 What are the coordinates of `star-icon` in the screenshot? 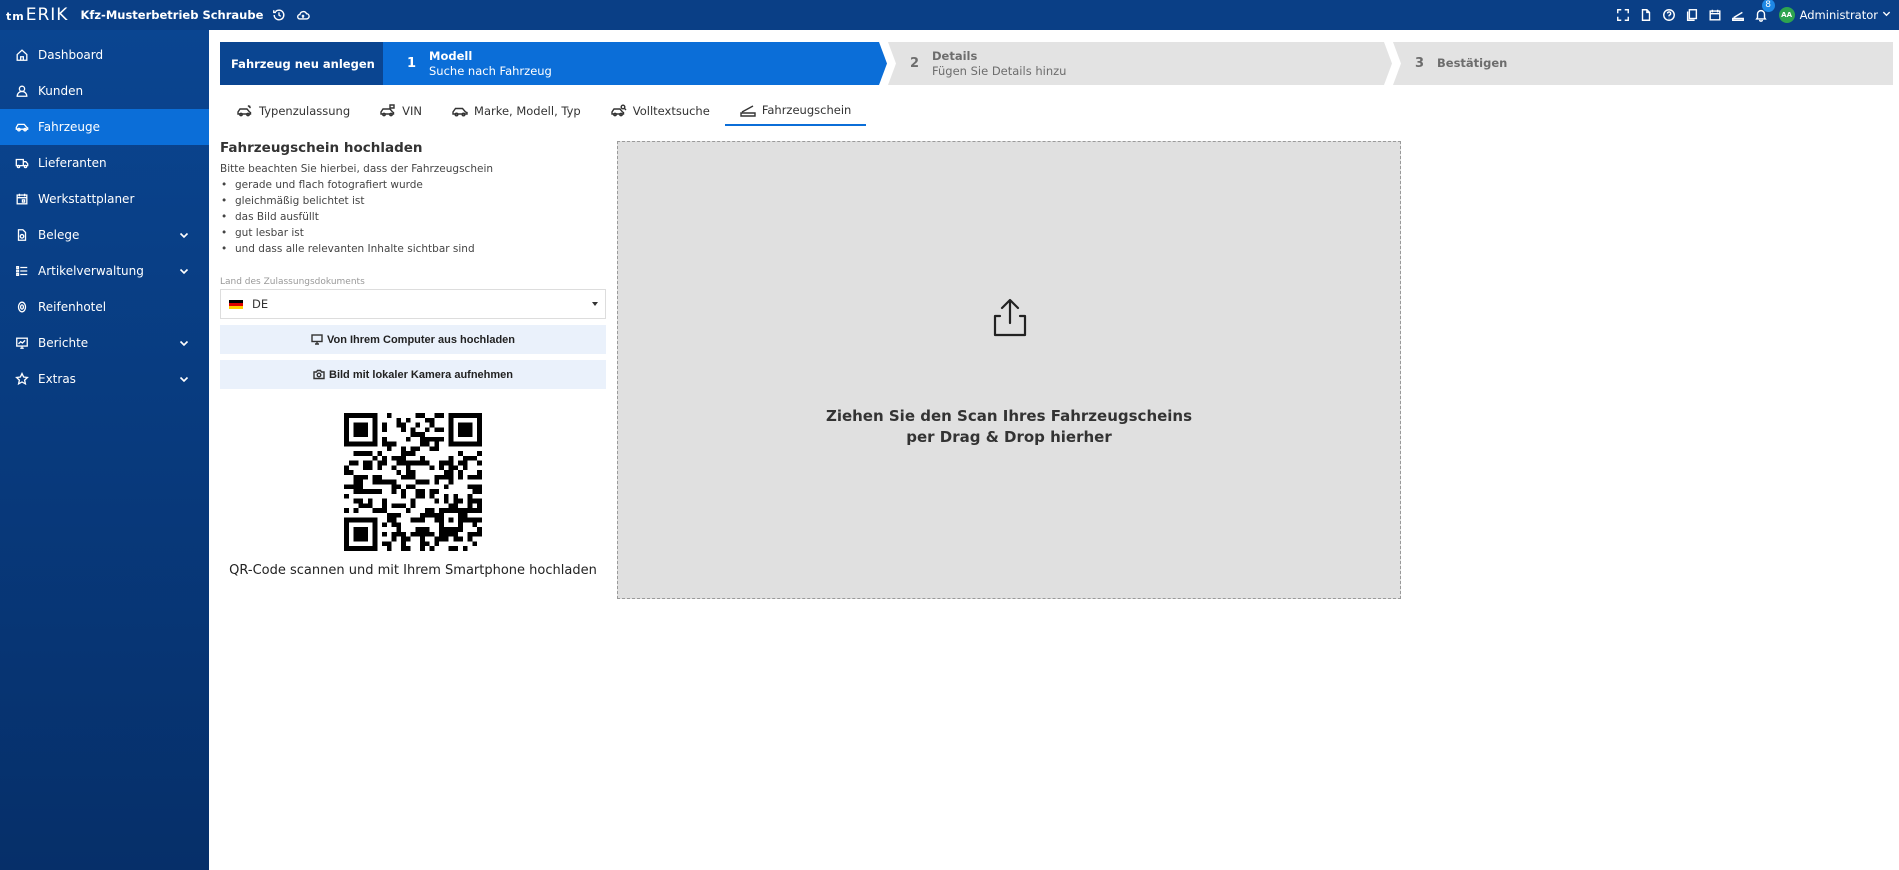 It's located at (22, 379).